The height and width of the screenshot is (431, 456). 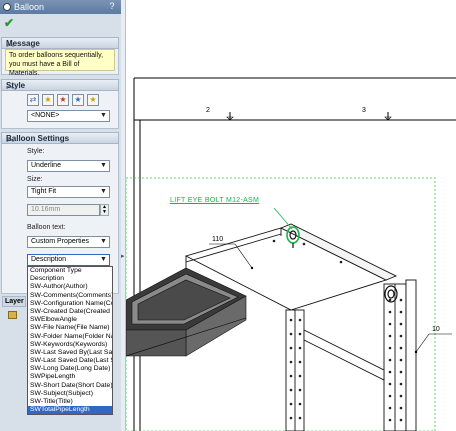 I want to click on style-label: Style:, so click(x=36, y=151).